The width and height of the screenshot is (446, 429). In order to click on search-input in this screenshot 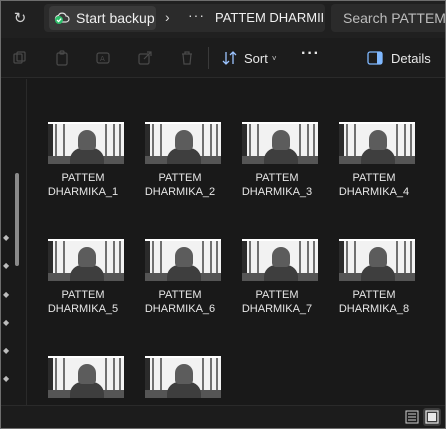, I will do `click(394, 18)`.